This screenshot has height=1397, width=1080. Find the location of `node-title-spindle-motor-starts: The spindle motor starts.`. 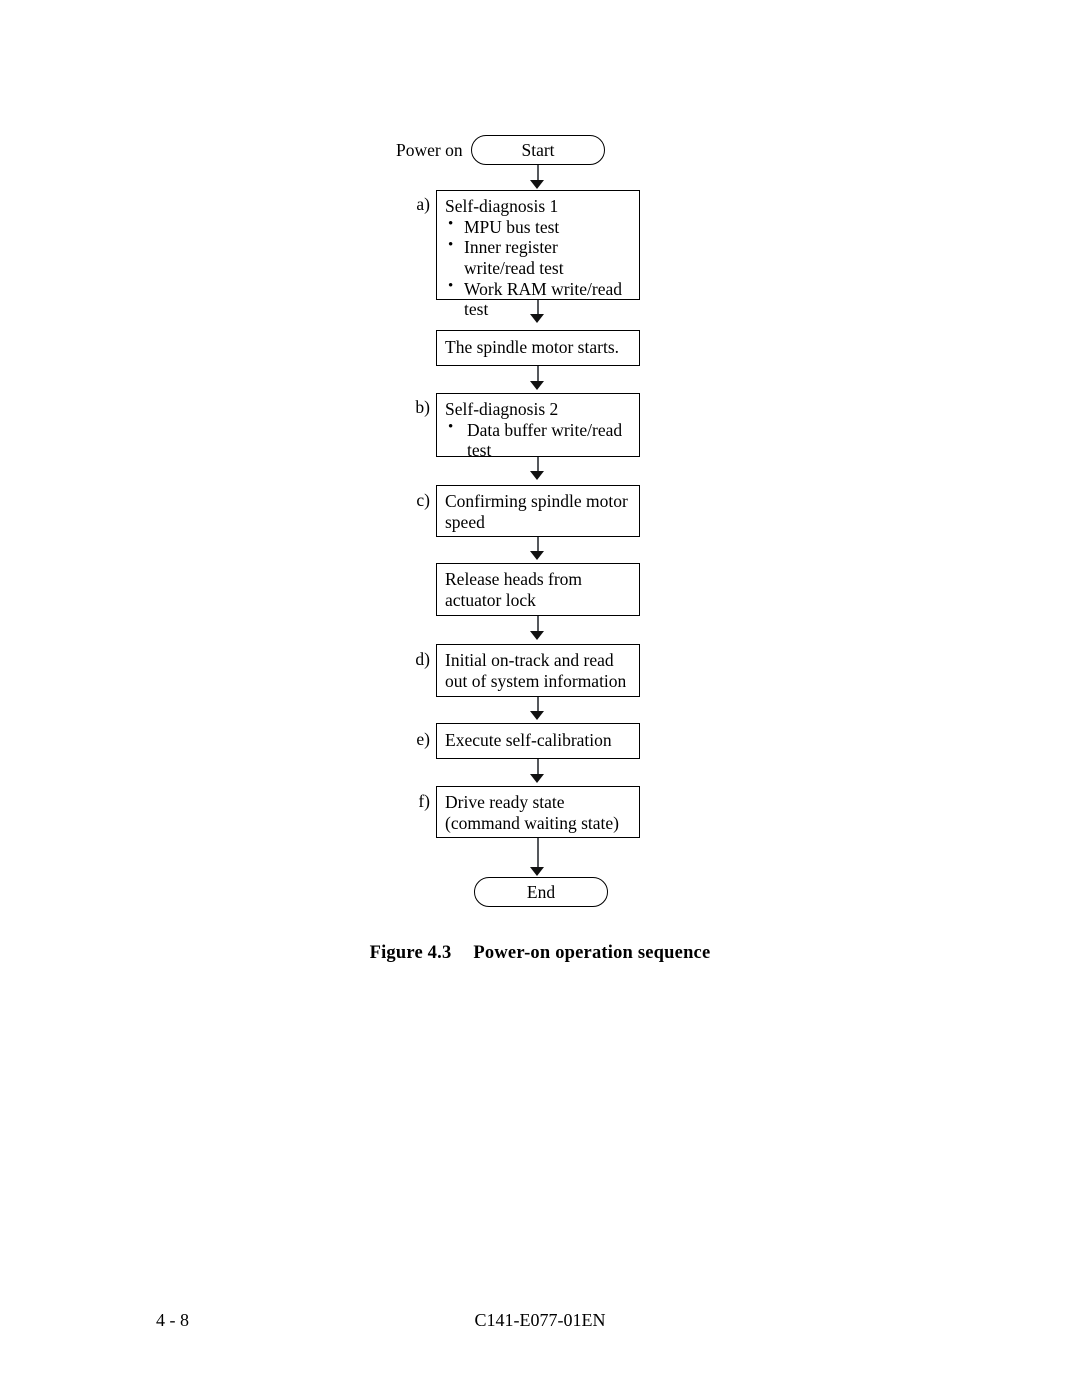

node-title-spindle-motor-starts: The spindle motor starts. is located at coordinates (532, 347).